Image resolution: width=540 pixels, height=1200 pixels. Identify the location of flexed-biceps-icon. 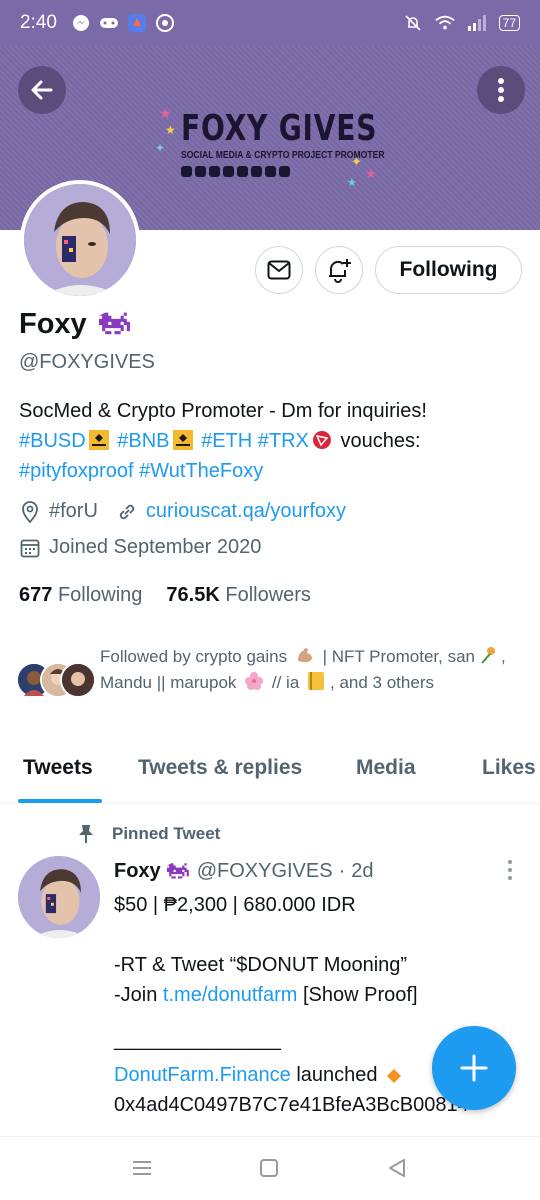
(305, 655).